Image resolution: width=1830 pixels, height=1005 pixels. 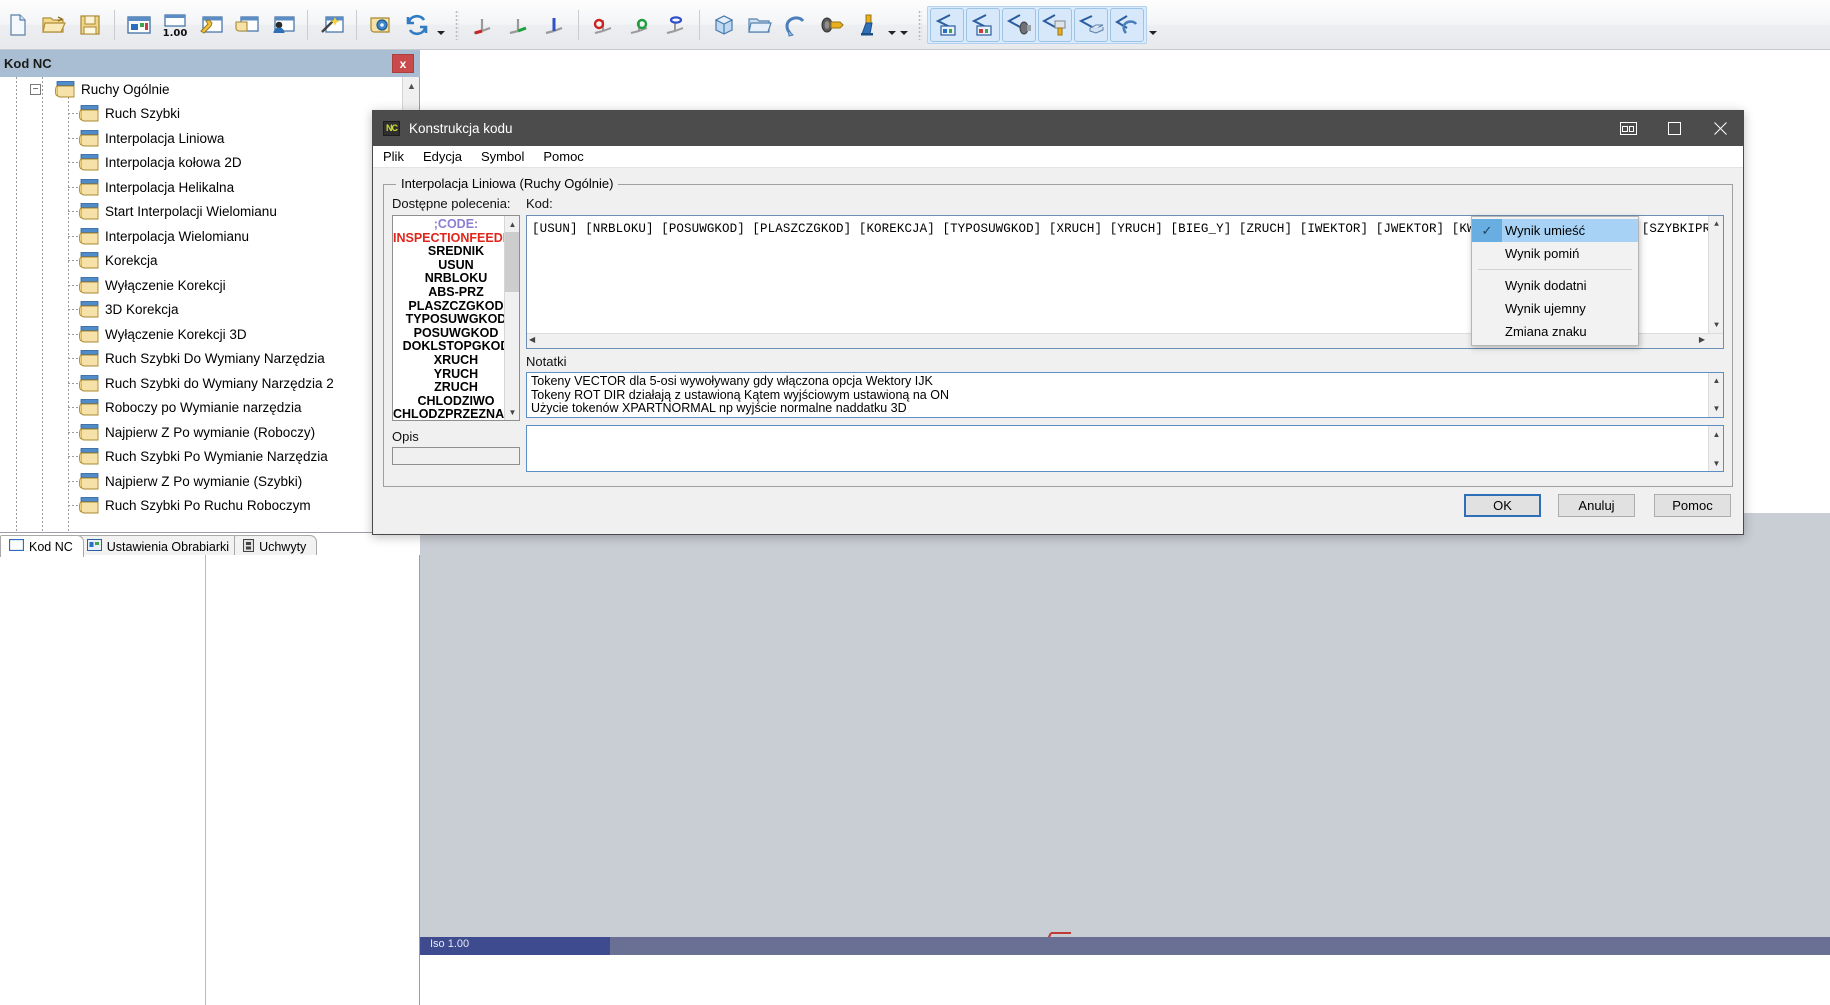 What do you see at coordinates (393, 156) in the screenshot?
I see `menu-item-plik: Plik` at bounding box center [393, 156].